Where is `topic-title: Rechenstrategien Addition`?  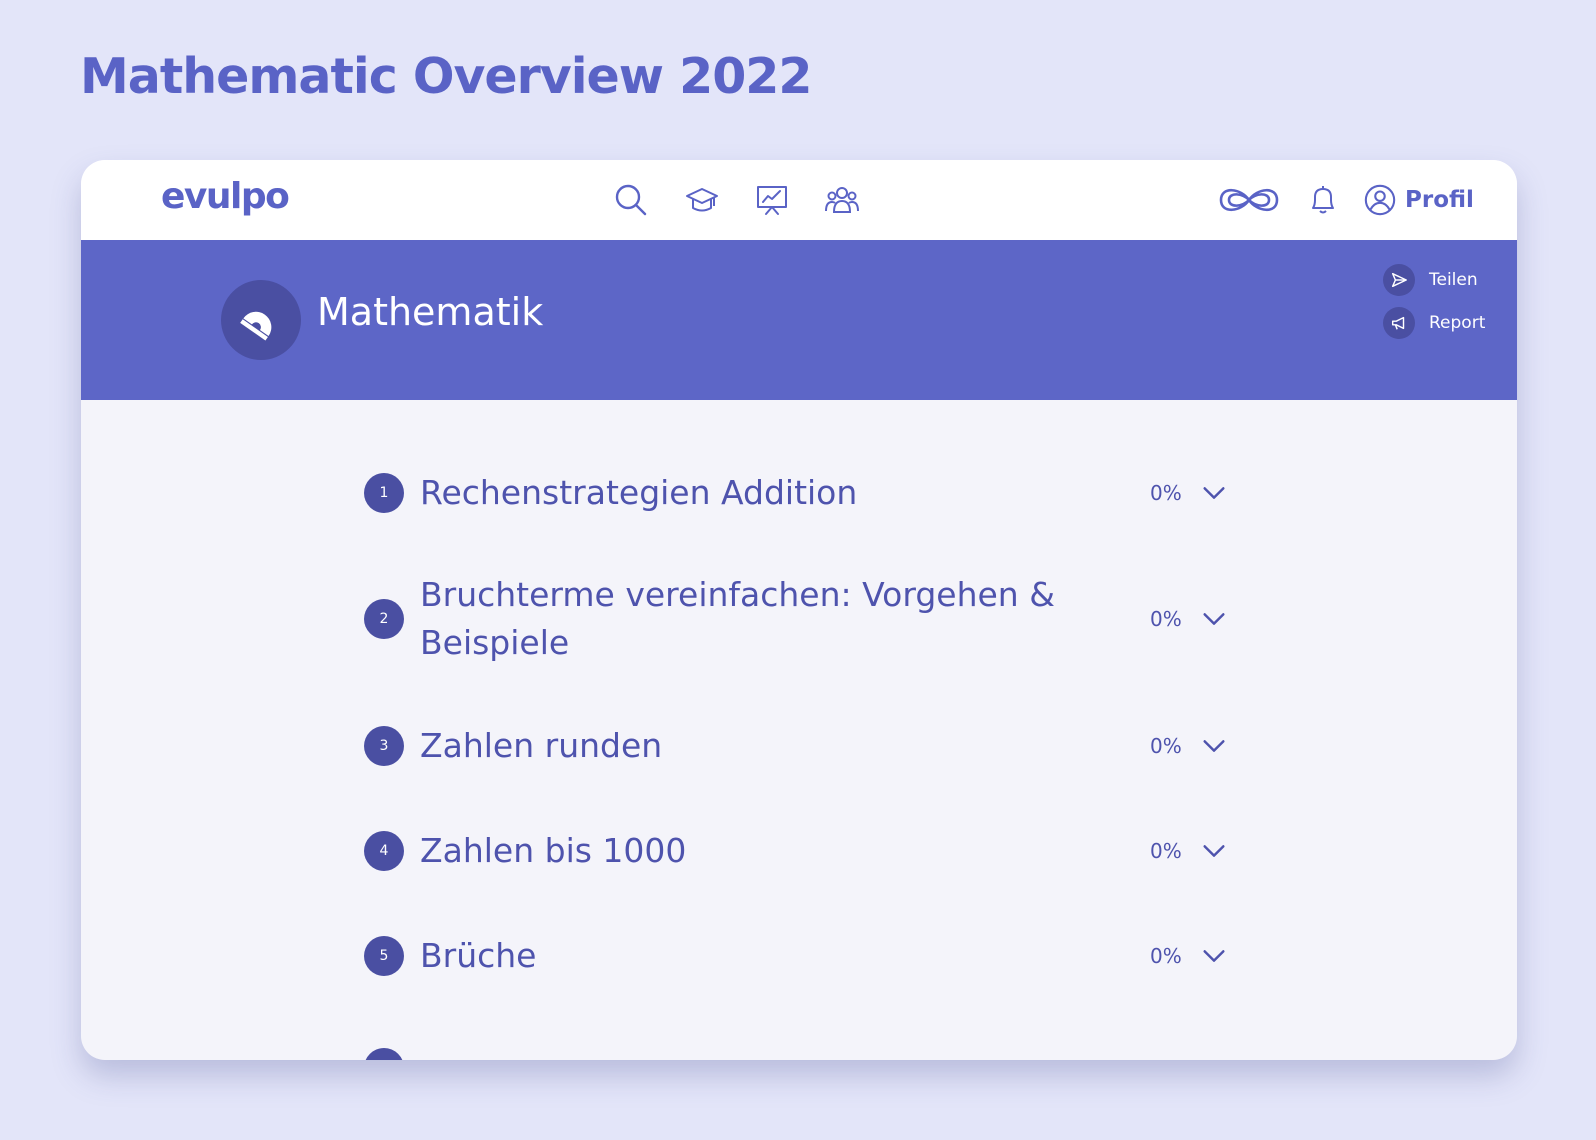
topic-title: Rechenstrategien Addition is located at coordinates (639, 492).